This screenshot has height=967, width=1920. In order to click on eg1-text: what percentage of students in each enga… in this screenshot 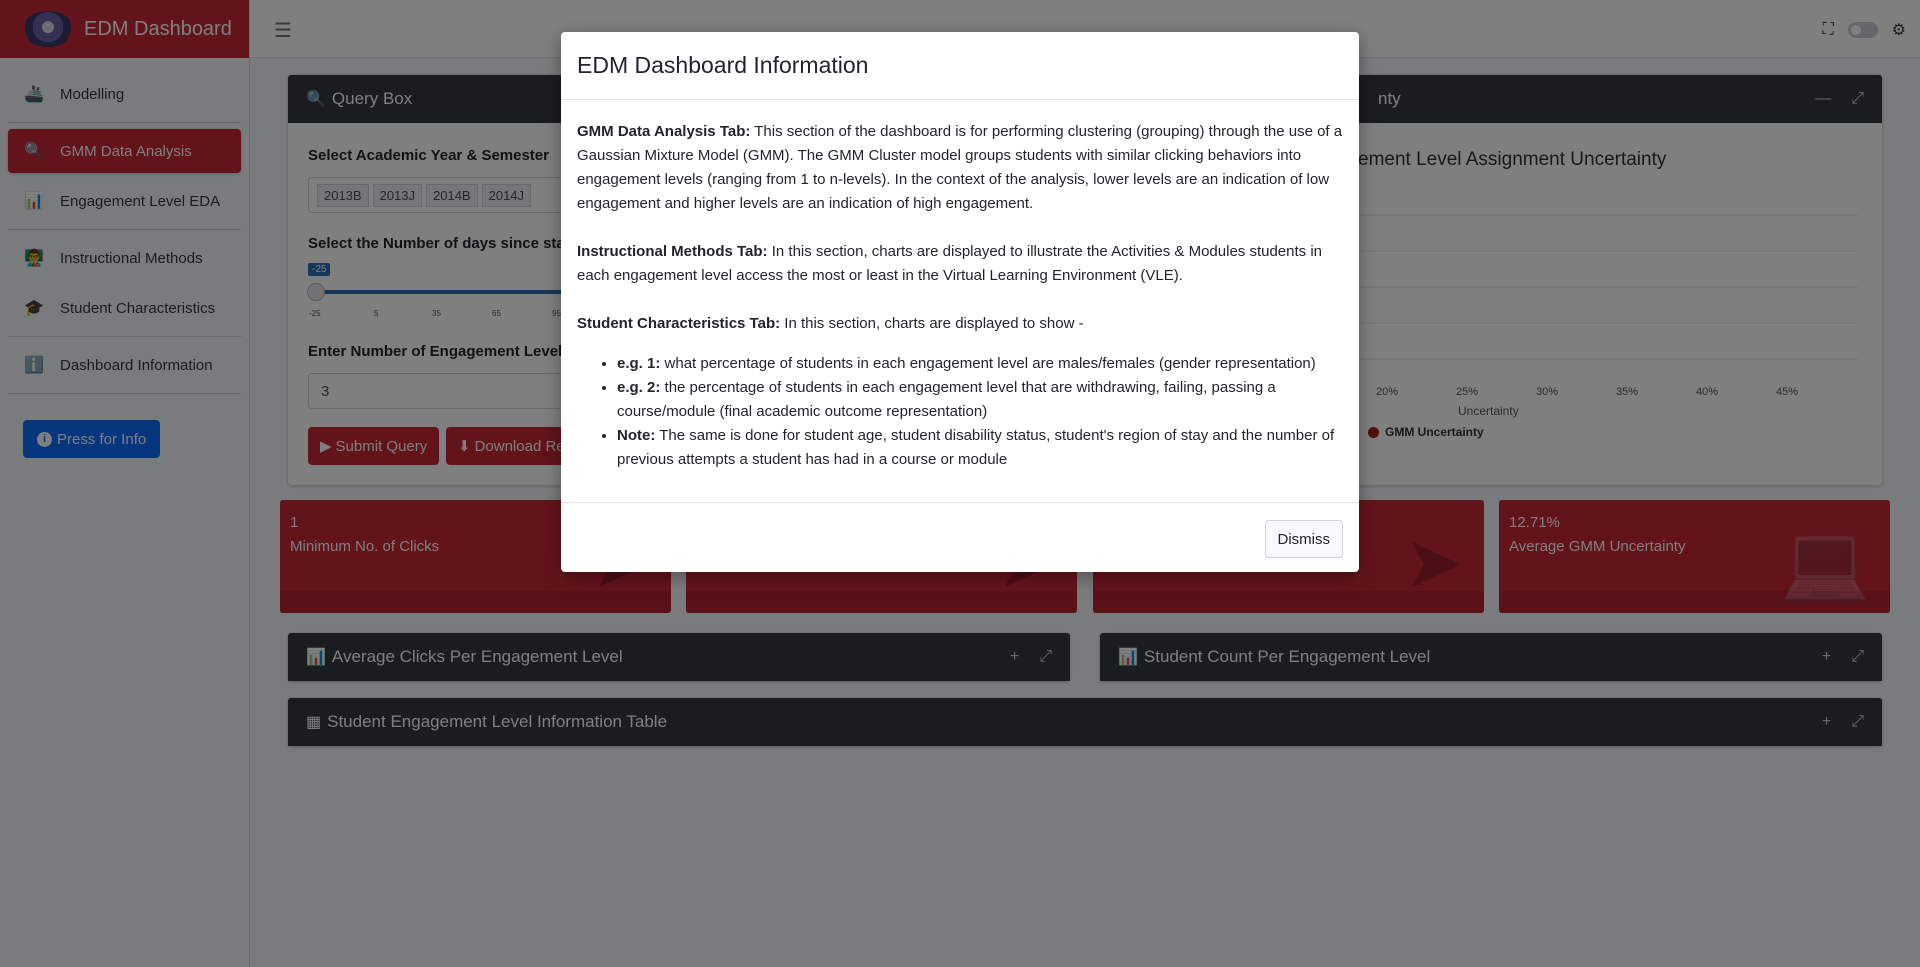, I will do `click(988, 363)`.